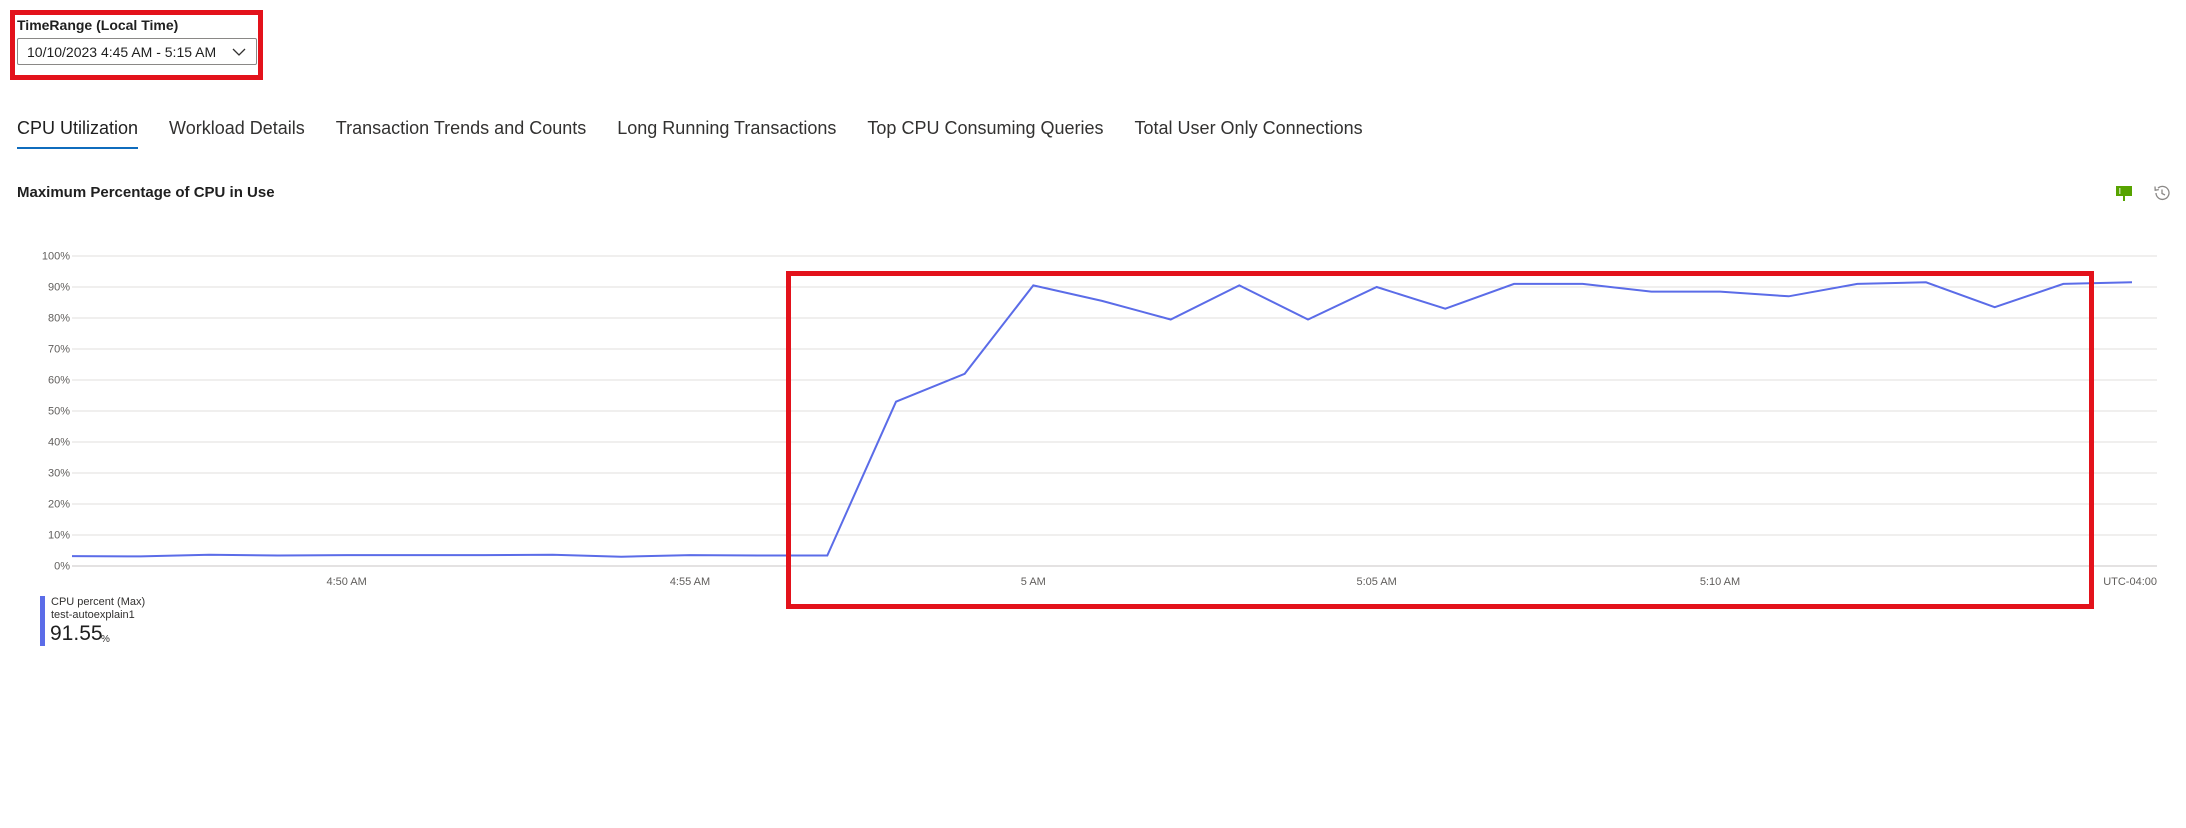  What do you see at coordinates (690, 582) in the screenshot?
I see `x-tick-label: 4:55 AM` at bounding box center [690, 582].